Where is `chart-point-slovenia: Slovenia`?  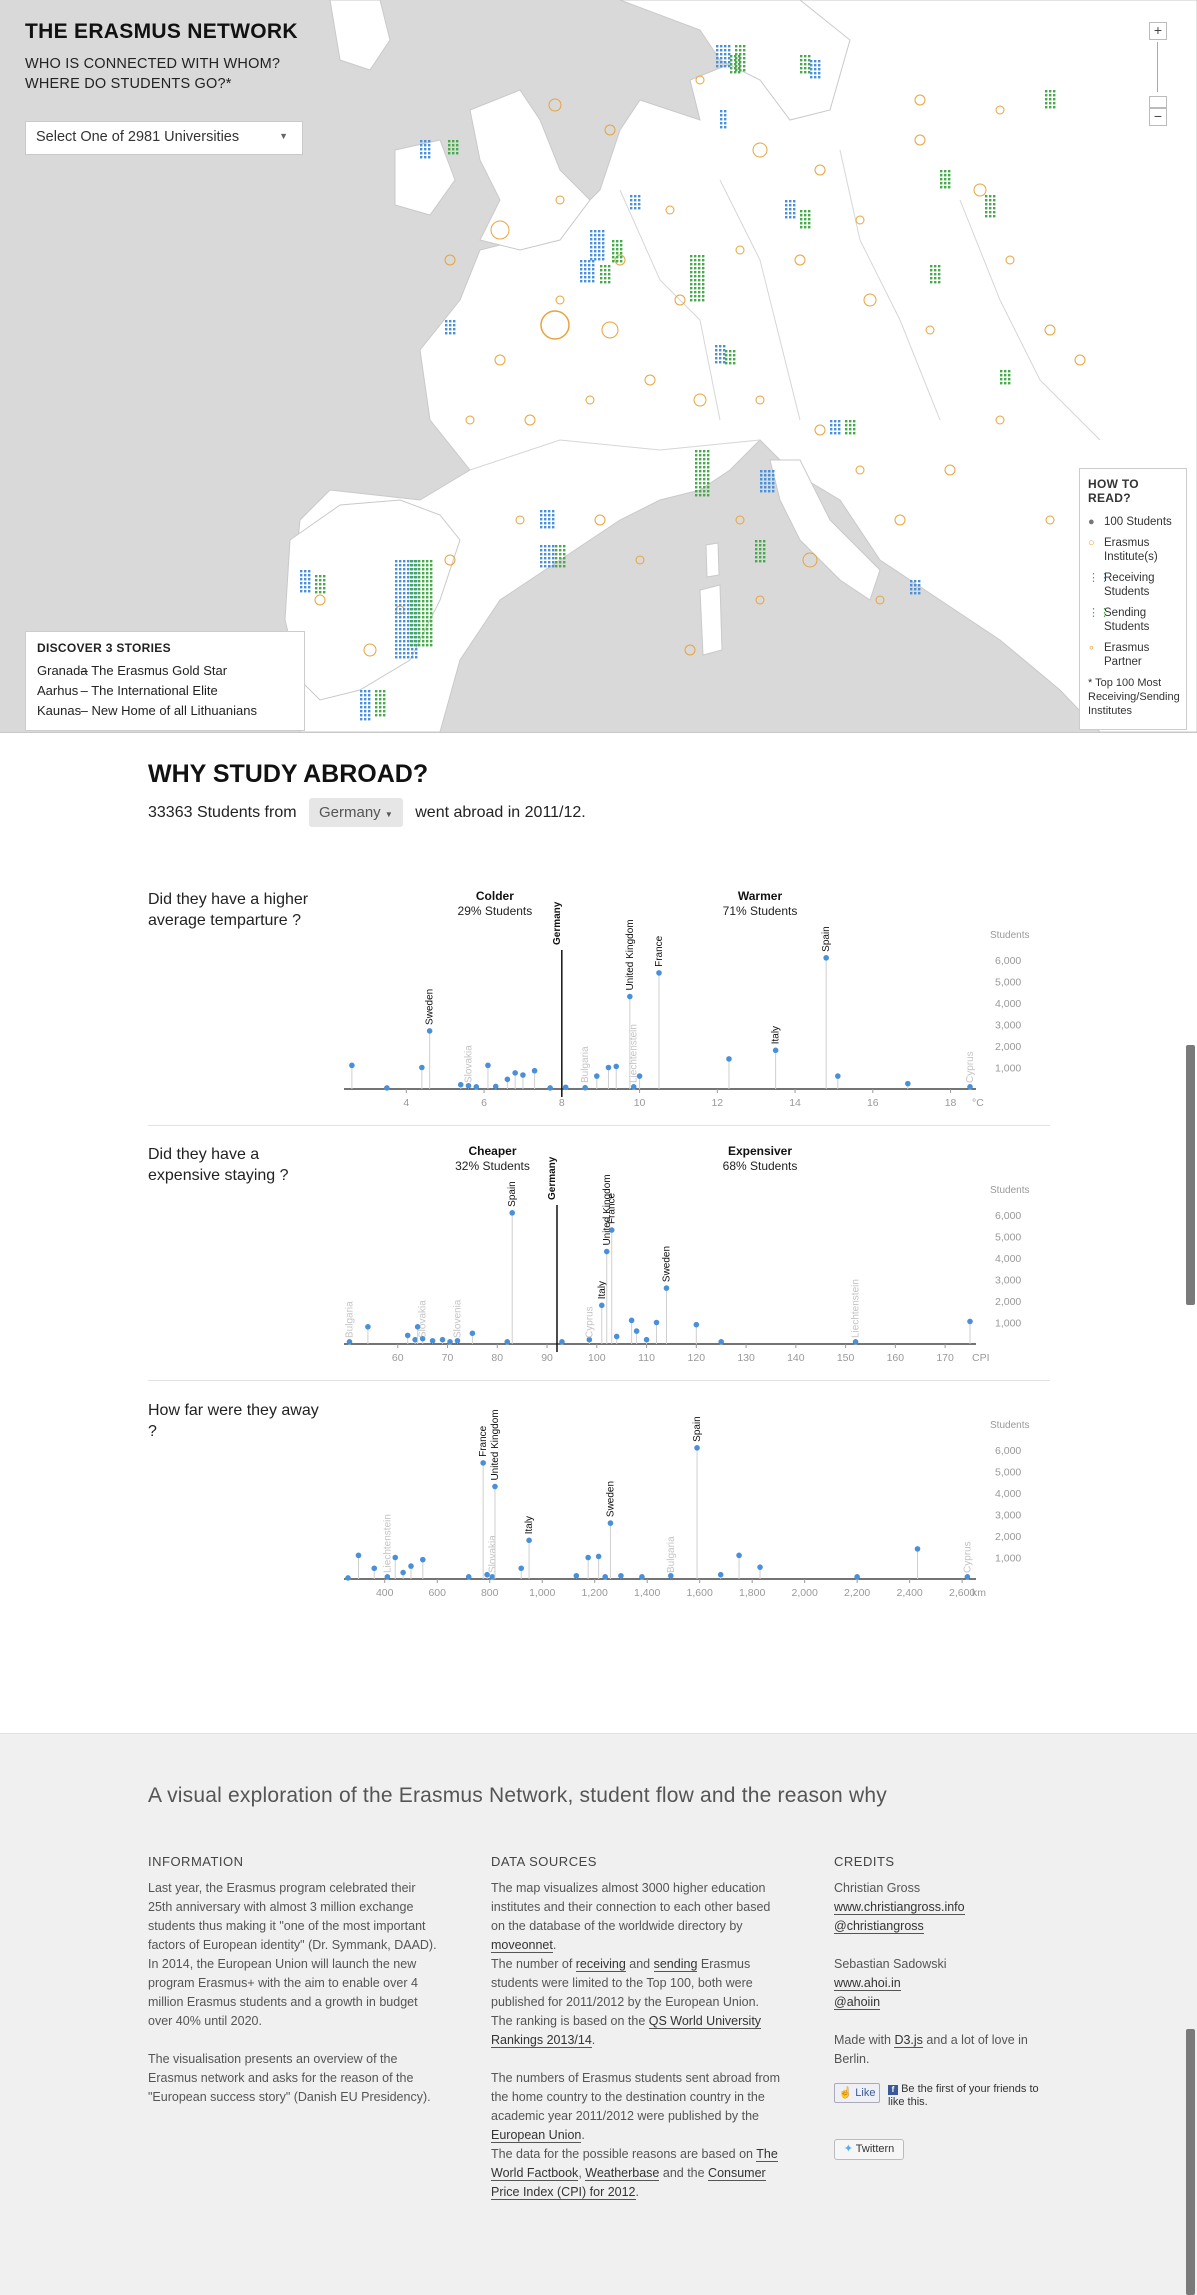 chart-point-slovenia: Slovenia is located at coordinates (457, 1321).